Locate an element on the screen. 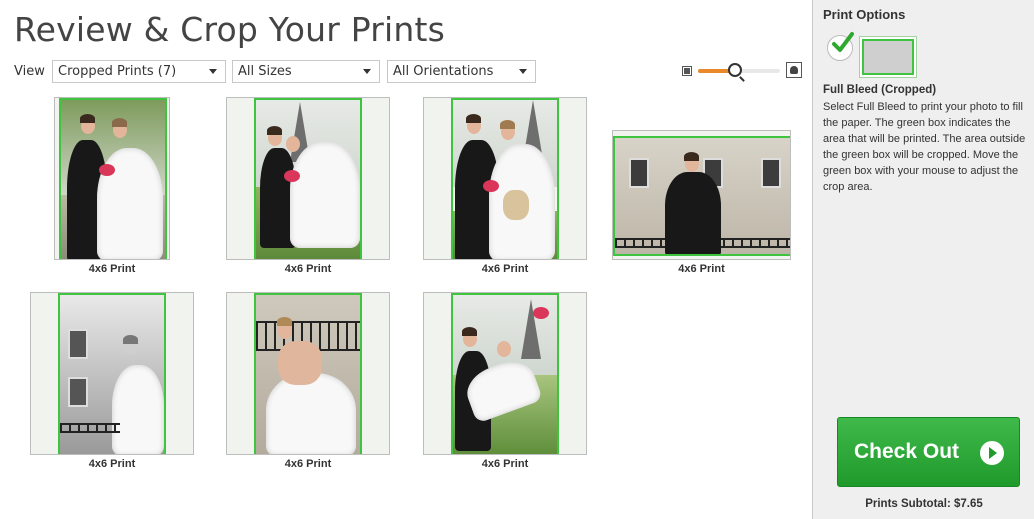 The height and width of the screenshot is (519, 1034). arrow-right-circle-icon is located at coordinates (992, 453).